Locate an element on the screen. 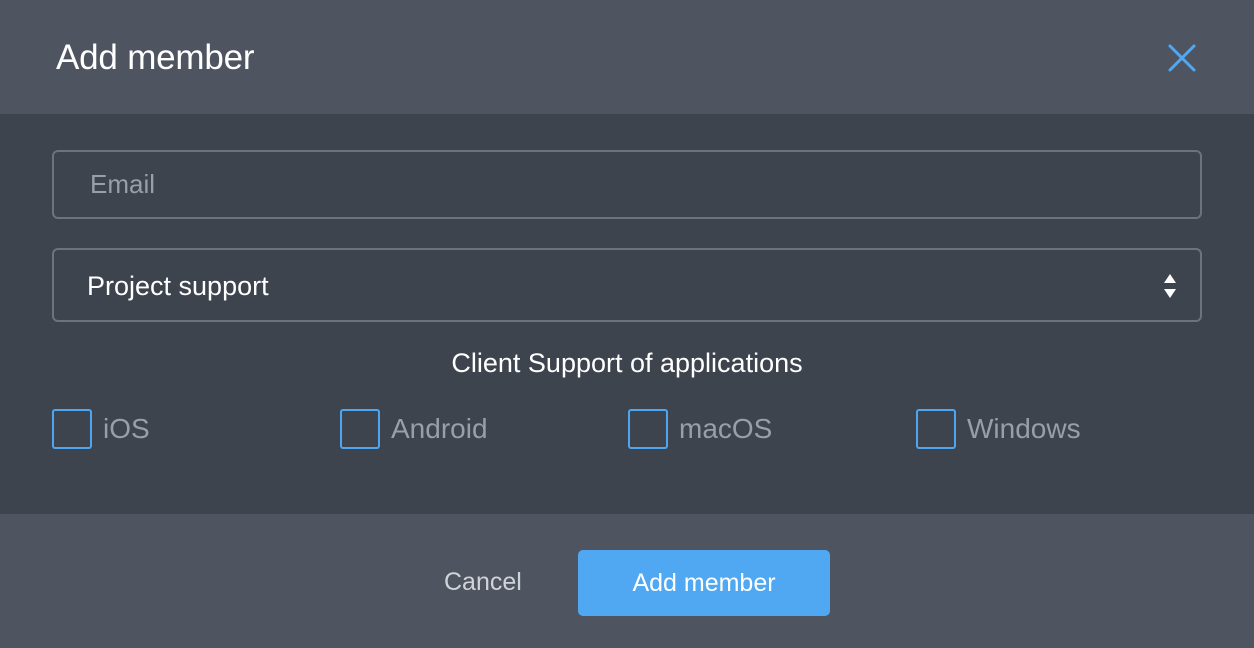 Image resolution: width=1254 pixels, height=648 pixels. role-select-value: Project support is located at coordinates (178, 286).